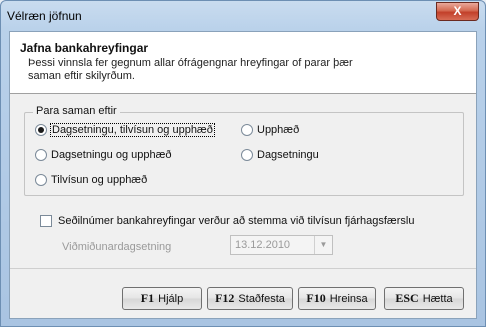 This screenshot has height=327, width=486. What do you see at coordinates (323, 245) in the screenshot?
I see `chevron-down-icon: ▼` at bounding box center [323, 245].